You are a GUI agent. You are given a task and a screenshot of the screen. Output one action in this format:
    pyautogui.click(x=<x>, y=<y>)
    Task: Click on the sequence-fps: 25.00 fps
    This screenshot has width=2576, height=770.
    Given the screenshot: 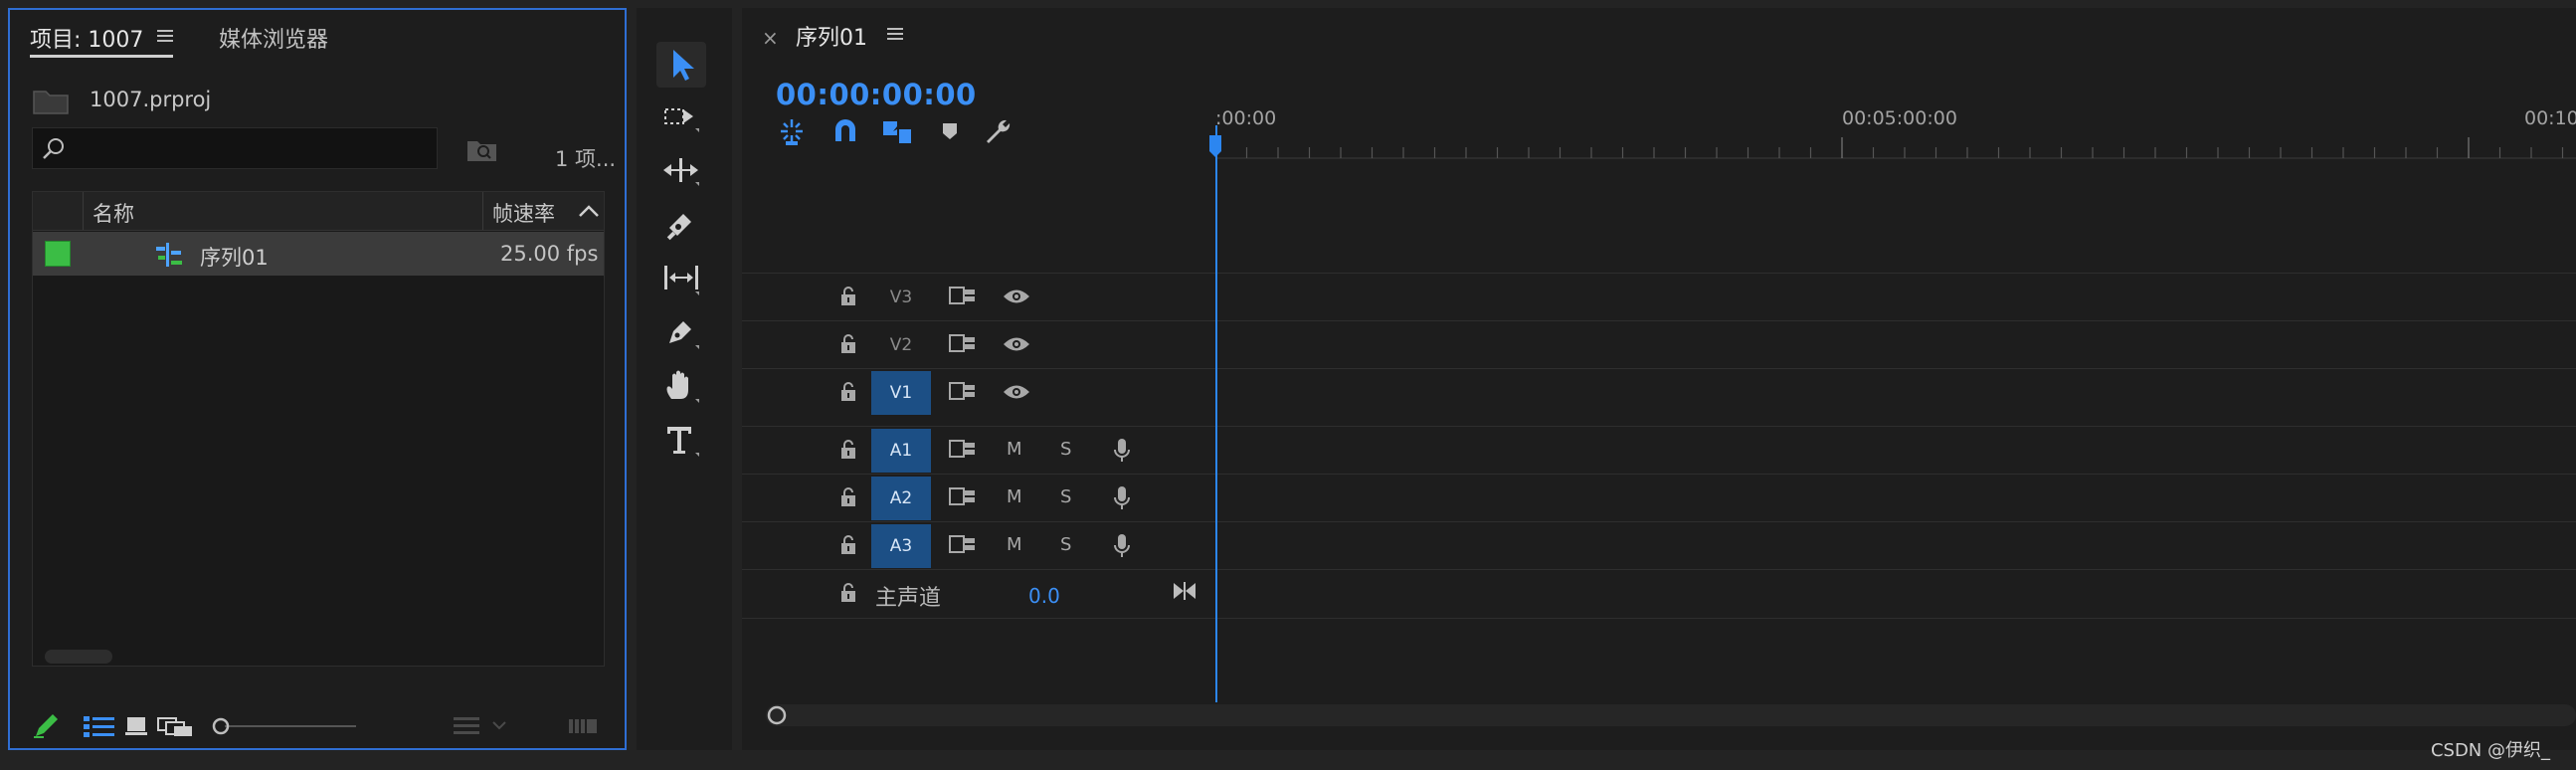 What is the action you would take?
    pyautogui.click(x=549, y=254)
    